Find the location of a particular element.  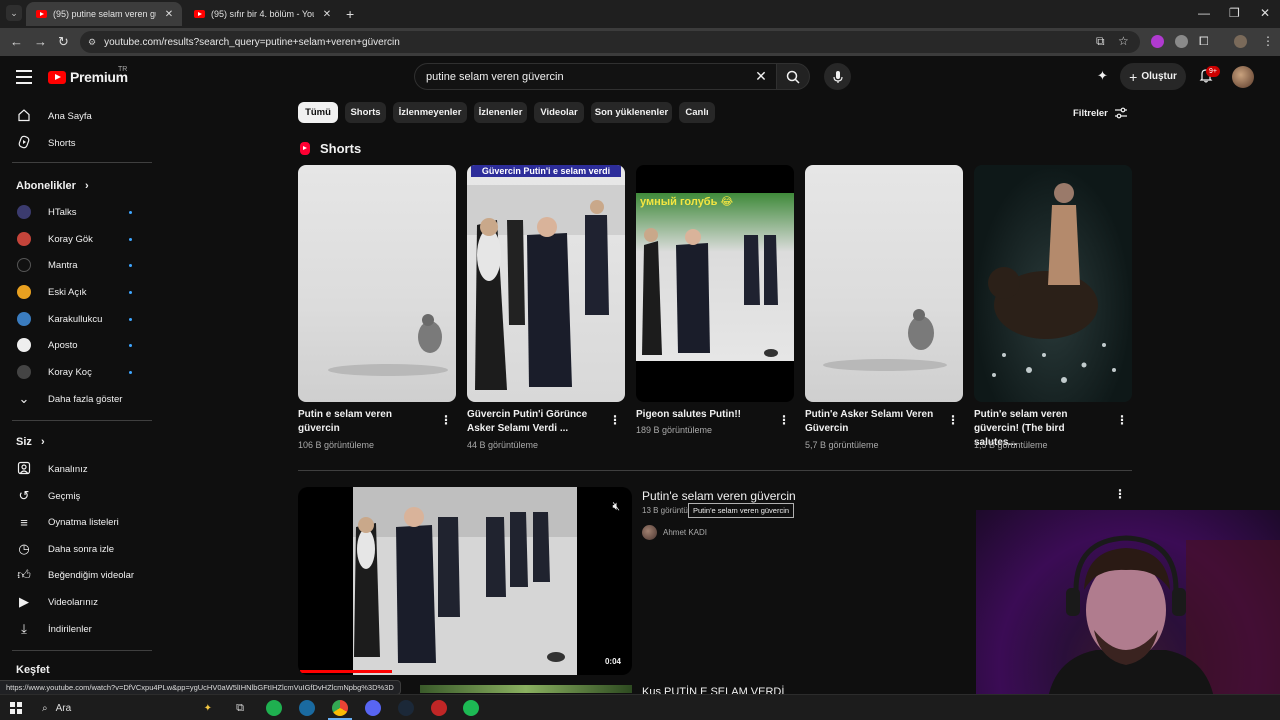

video-title: Putin'e selam veren güvercin is located at coordinates (719, 496).